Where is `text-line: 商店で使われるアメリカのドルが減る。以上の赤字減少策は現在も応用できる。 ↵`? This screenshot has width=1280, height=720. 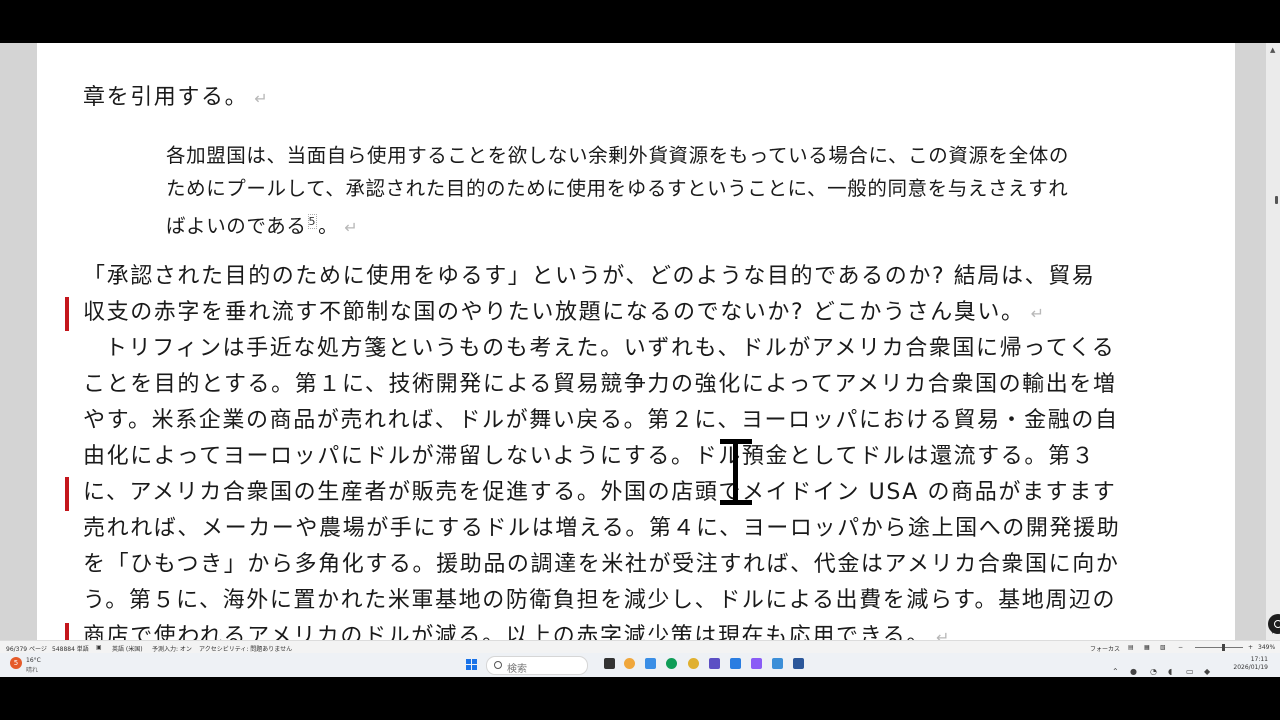 text-line: 商店で使われるアメリカのドルが減る。以上の赤字減少策は現在も応用できる。 ↵ is located at coordinates (659, 629).